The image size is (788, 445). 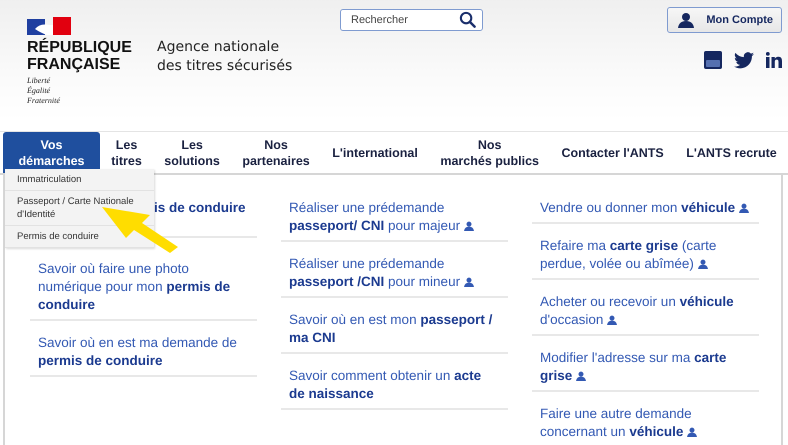 What do you see at coordinates (489, 152) in the screenshot?
I see `nav-tab: Nos marchés publics` at bounding box center [489, 152].